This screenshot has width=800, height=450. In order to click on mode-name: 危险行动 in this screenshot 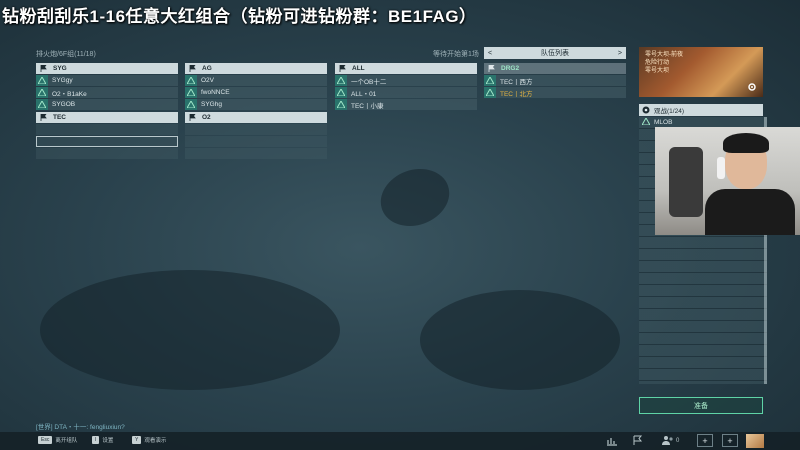, I will do `click(657, 63)`.